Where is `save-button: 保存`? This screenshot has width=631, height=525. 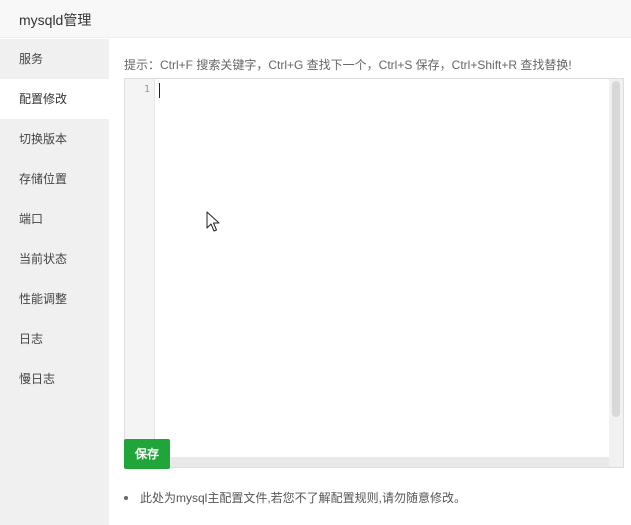 save-button: 保存 is located at coordinates (147, 454).